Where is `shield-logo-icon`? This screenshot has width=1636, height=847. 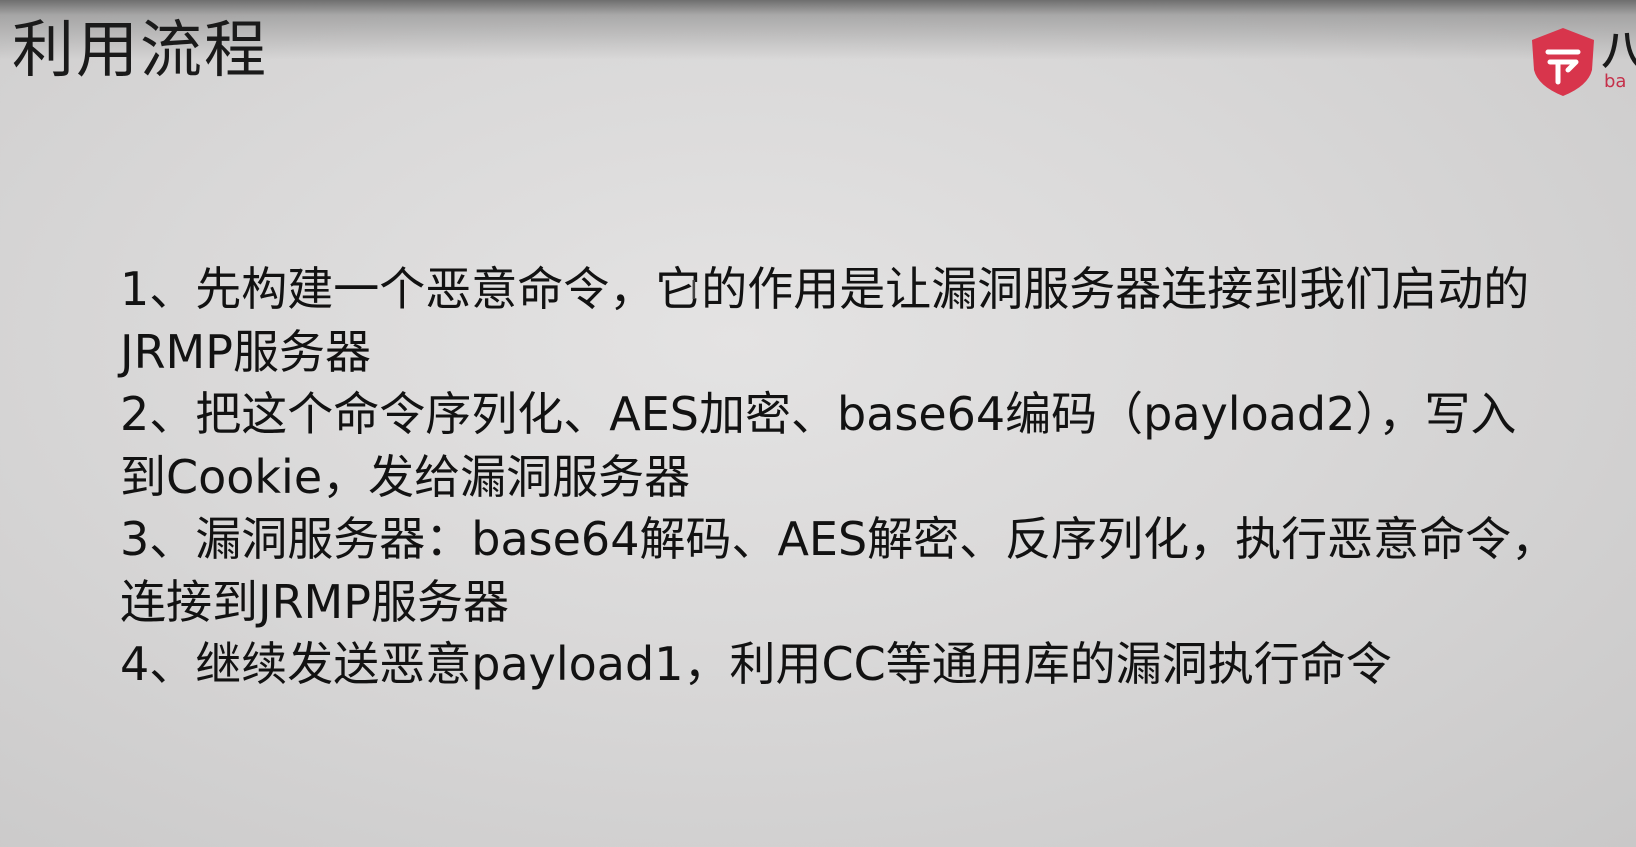
shield-logo-icon is located at coordinates (1563, 62).